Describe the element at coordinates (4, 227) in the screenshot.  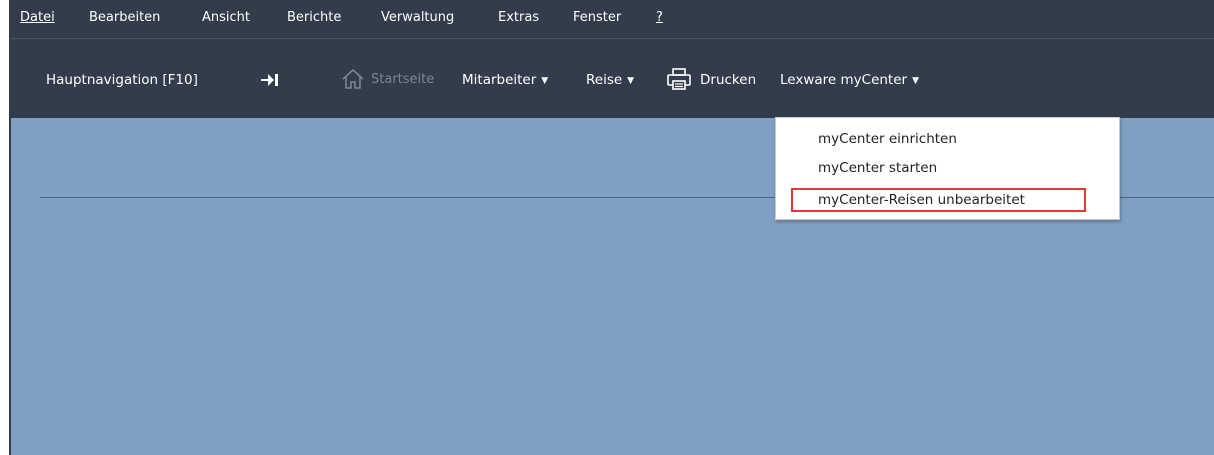
I see `window-left-edge` at that location.